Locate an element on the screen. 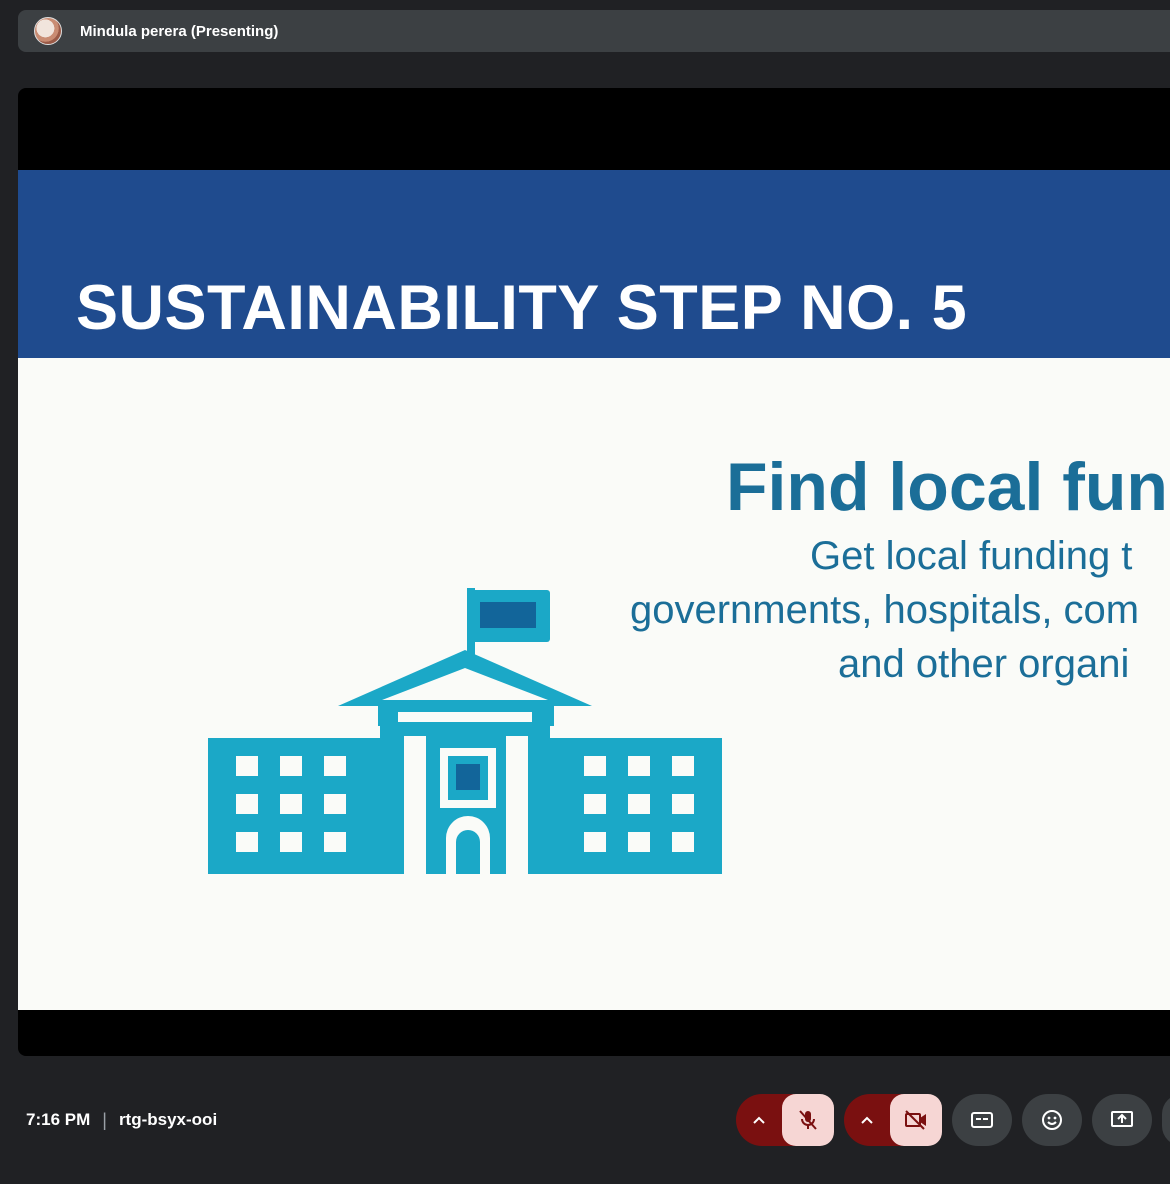  present-screen-button is located at coordinates (1122, 1120).